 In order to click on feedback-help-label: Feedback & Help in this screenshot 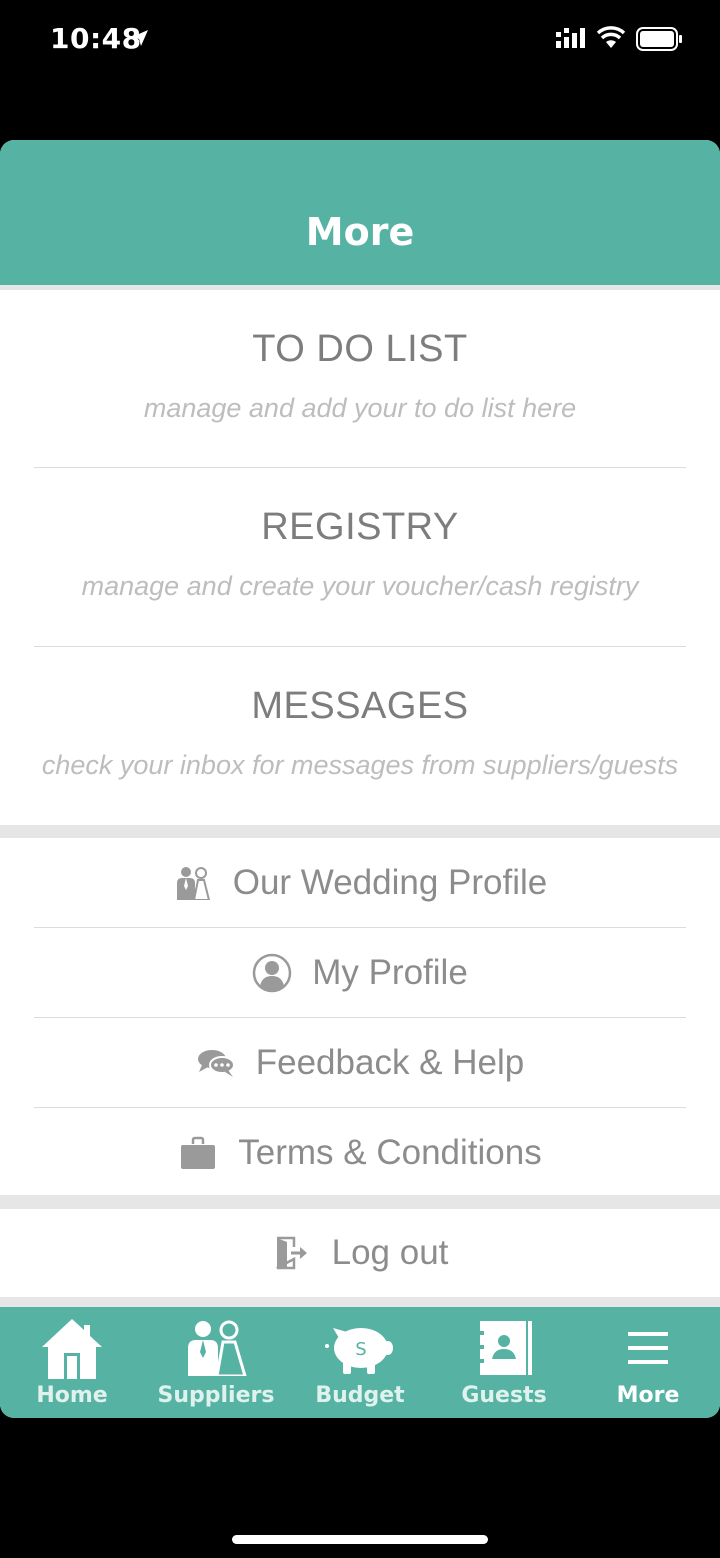, I will do `click(390, 1062)`.